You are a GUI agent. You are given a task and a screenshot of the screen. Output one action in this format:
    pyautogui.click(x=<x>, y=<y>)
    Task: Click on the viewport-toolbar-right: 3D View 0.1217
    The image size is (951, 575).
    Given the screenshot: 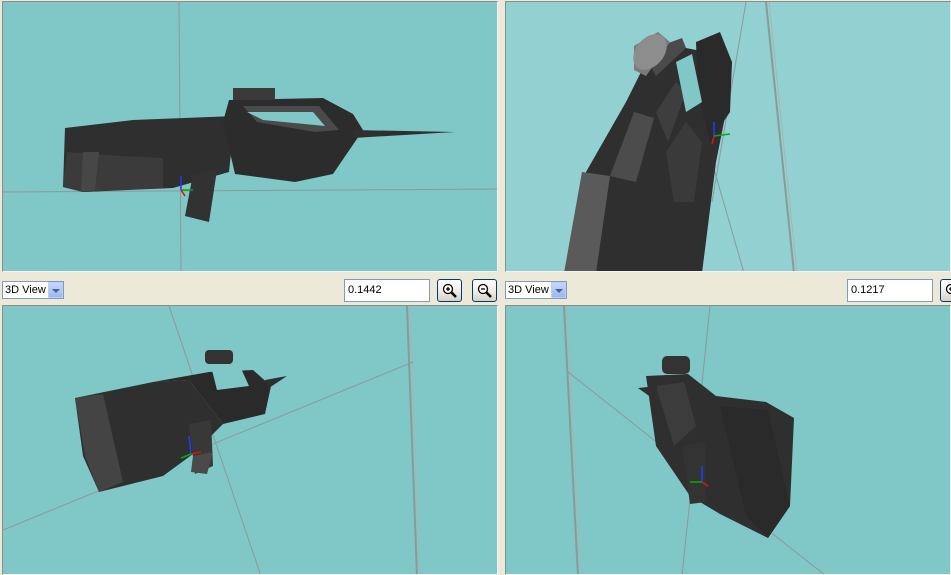 What is the action you would take?
    pyautogui.click(x=727, y=289)
    